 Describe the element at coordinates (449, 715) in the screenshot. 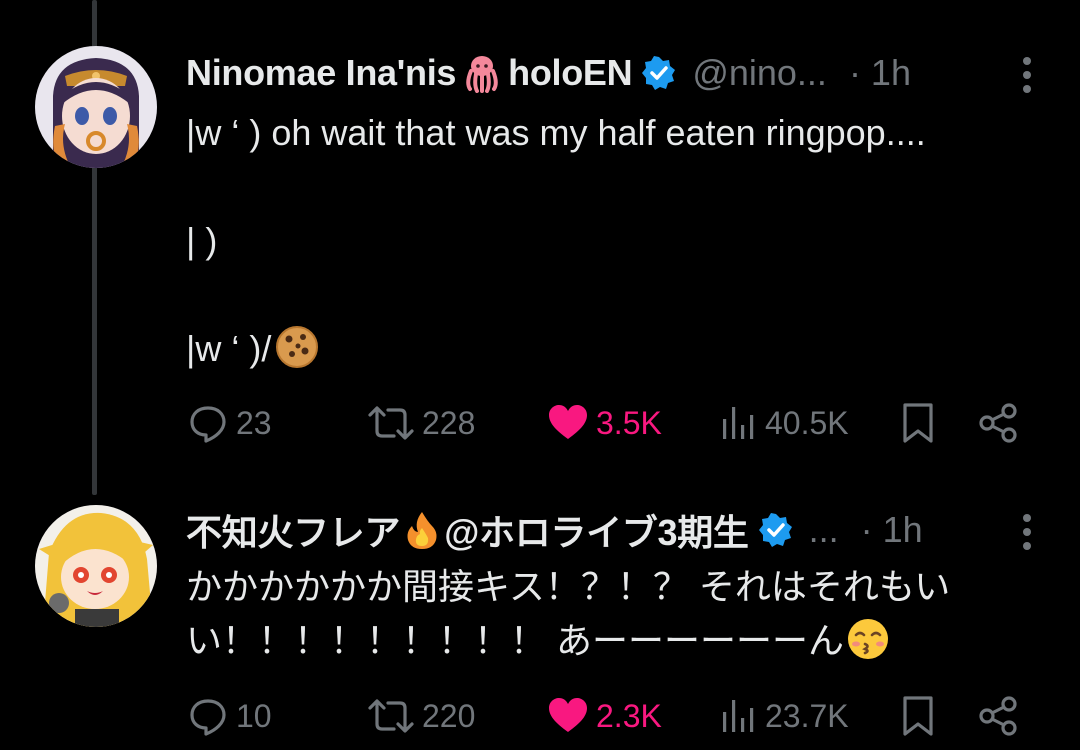

I see `repost-count: 220` at that location.